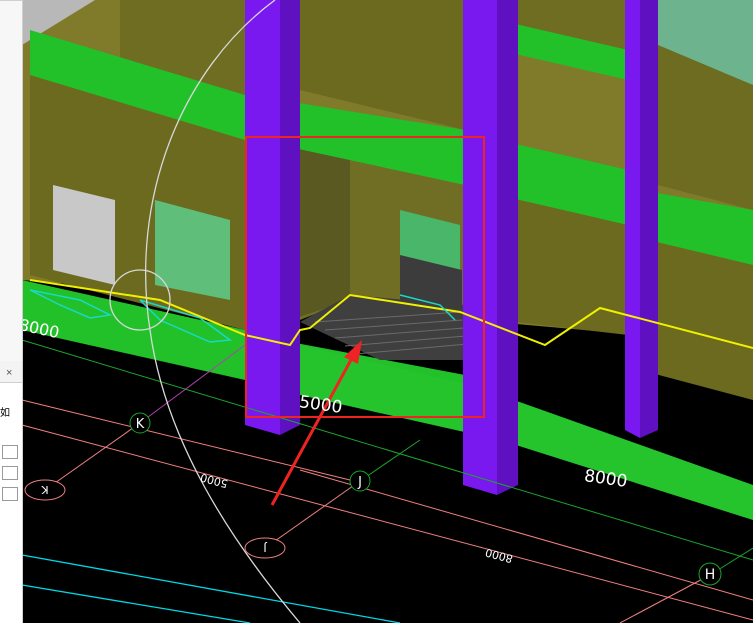 This screenshot has height=623, width=753. Describe the element at coordinates (649, 219) in the screenshot. I see `column-3-side` at that location.